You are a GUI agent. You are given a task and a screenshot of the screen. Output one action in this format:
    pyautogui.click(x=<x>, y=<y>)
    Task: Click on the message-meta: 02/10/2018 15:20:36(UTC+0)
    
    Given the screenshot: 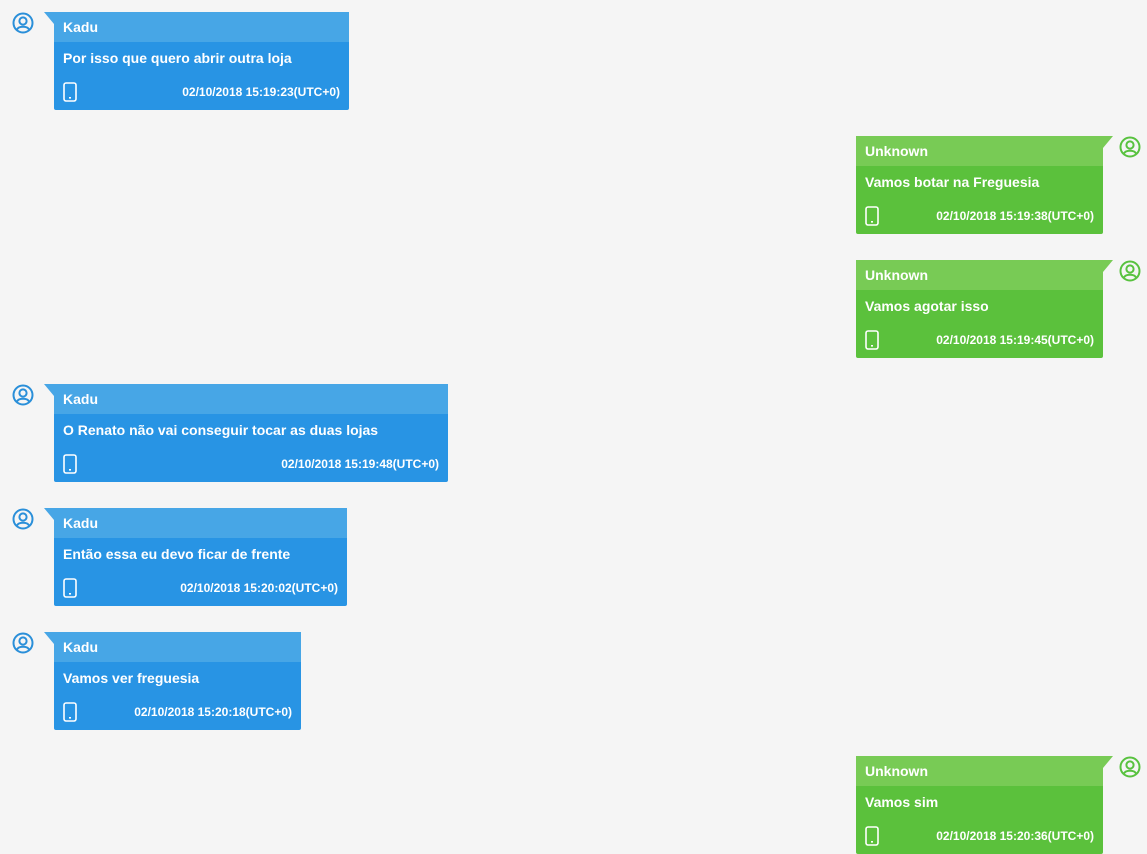 What is the action you would take?
    pyautogui.click(x=979, y=836)
    